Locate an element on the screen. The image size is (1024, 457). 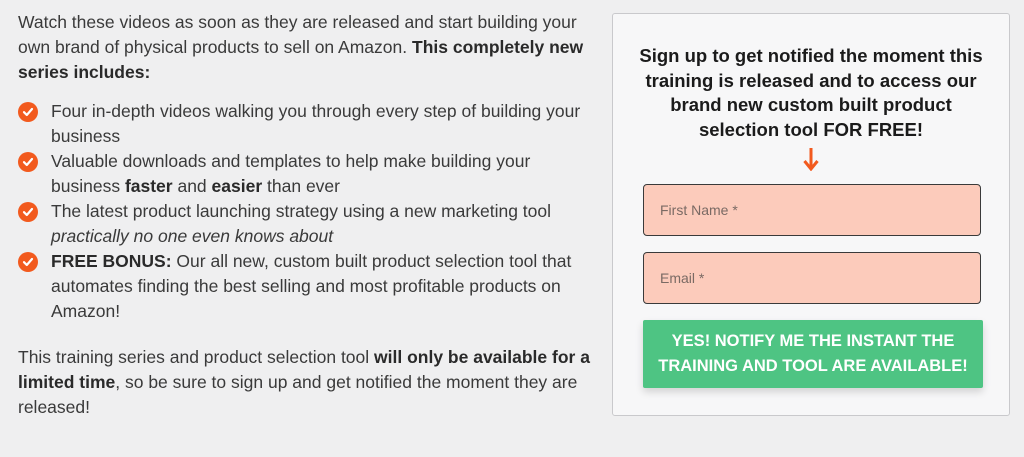
feature-text: and is located at coordinates (192, 186).